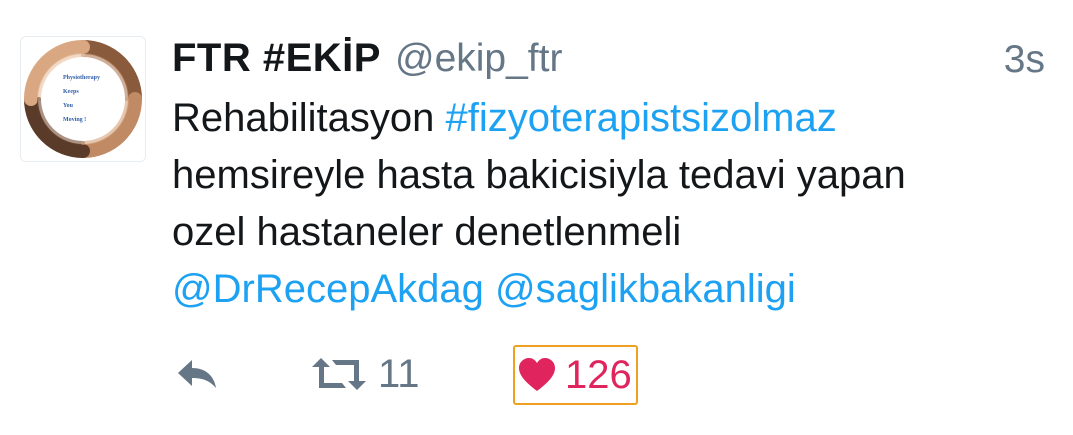  What do you see at coordinates (328, 289) in the screenshot?
I see `mention-link: @DrRecepAkdag` at bounding box center [328, 289].